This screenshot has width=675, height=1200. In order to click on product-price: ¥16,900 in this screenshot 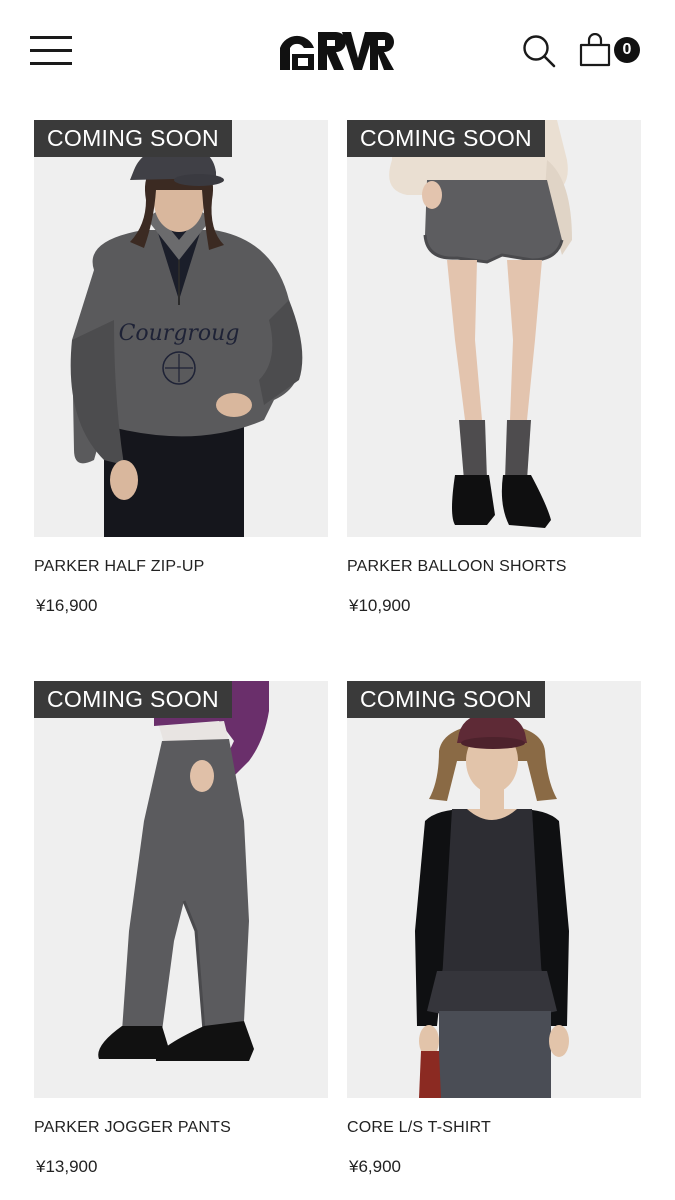, I will do `click(67, 605)`.